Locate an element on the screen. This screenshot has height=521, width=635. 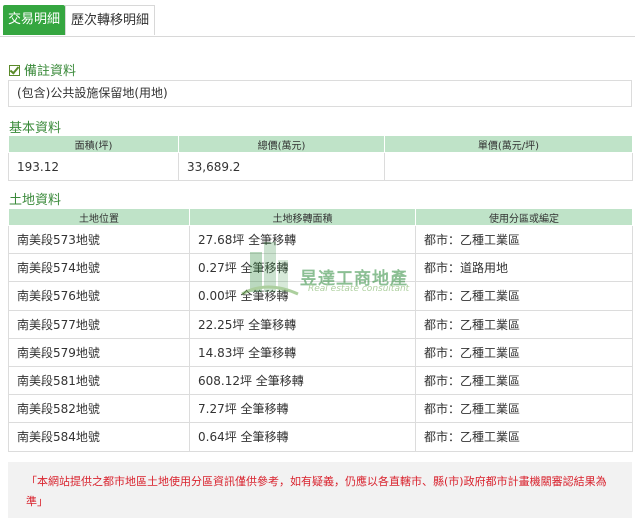
table-row: 南美段574地號 0.27坪 全筆移轉 都市：道路用地 is located at coordinates (320, 268).